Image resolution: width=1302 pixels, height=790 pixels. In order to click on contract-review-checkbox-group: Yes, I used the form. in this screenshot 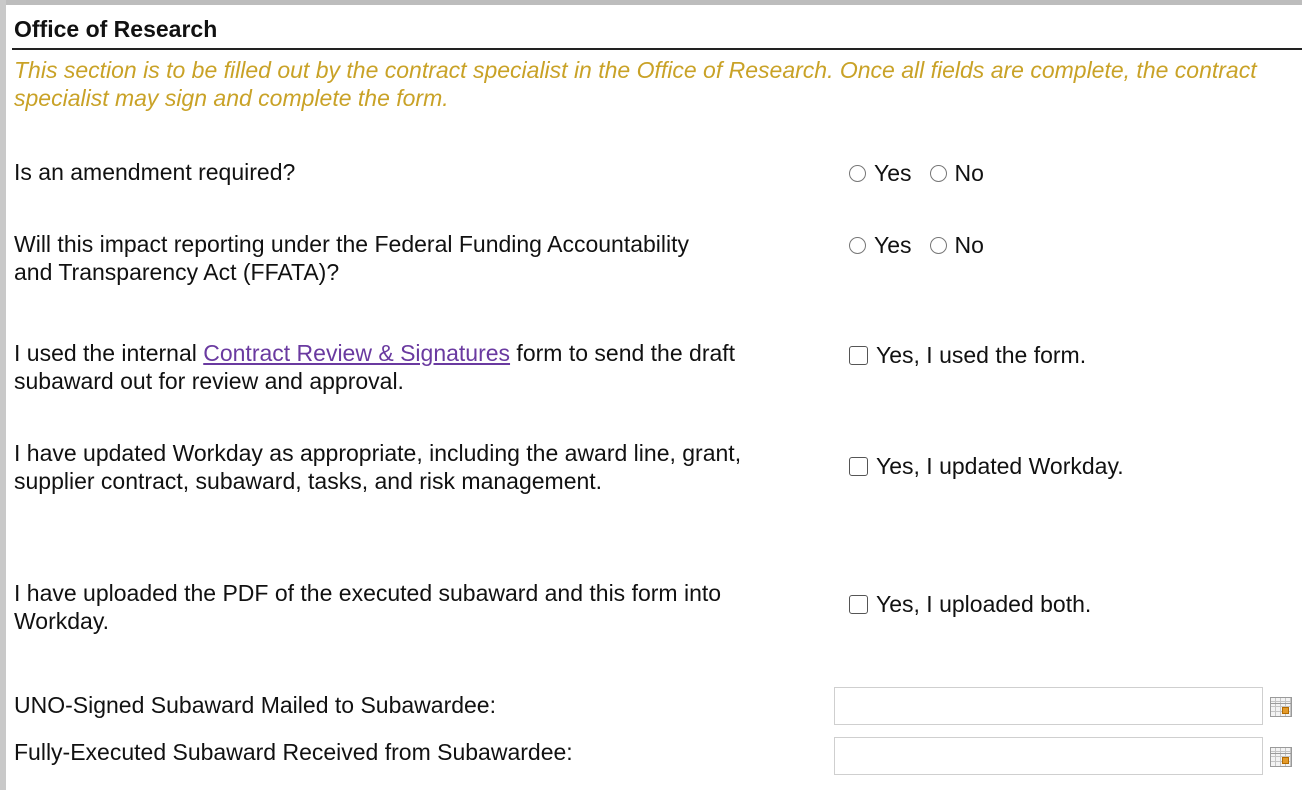, I will do `click(967, 355)`.